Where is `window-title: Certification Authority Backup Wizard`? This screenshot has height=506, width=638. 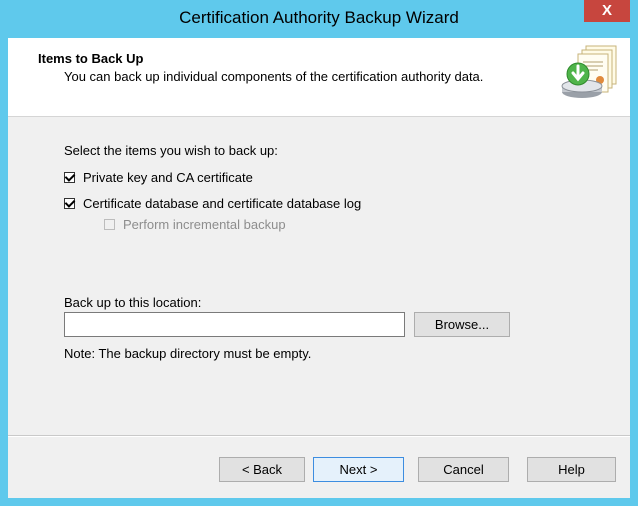 window-title: Certification Authority Backup Wizard is located at coordinates (319, 17).